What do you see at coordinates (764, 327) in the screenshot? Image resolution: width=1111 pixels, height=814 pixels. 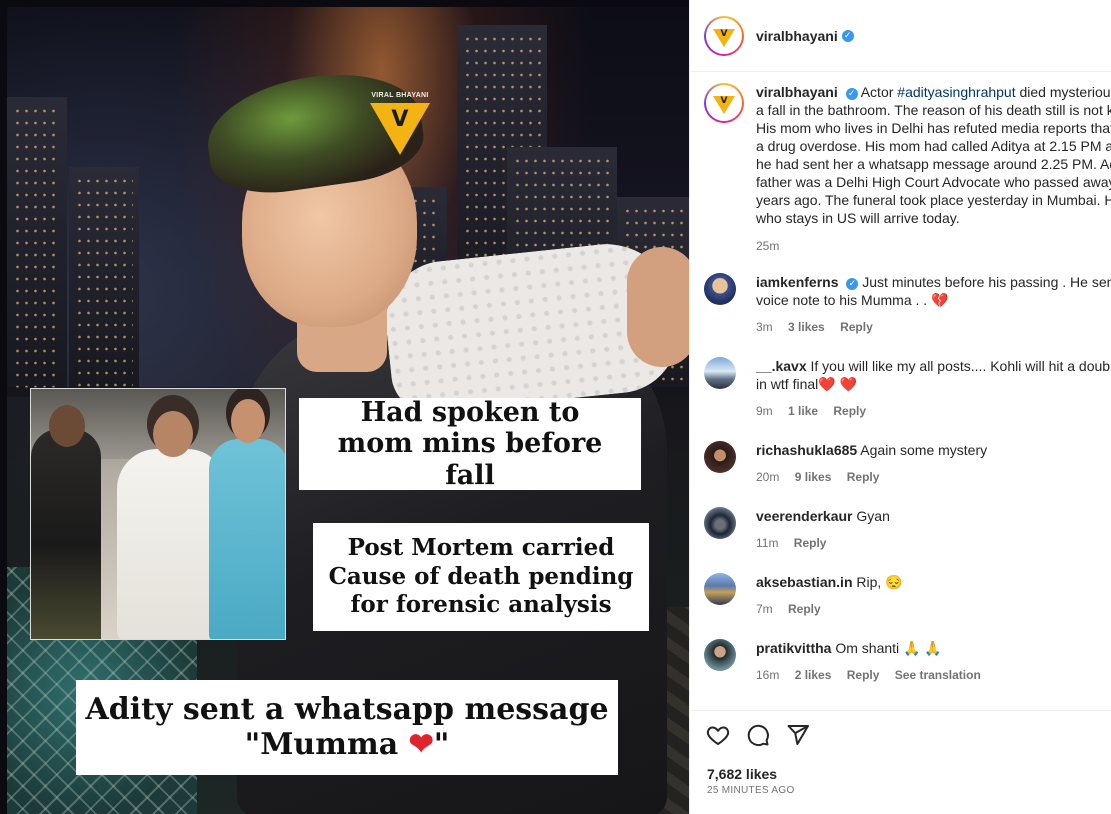 I see `comment-time: 3m` at bounding box center [764, 327].